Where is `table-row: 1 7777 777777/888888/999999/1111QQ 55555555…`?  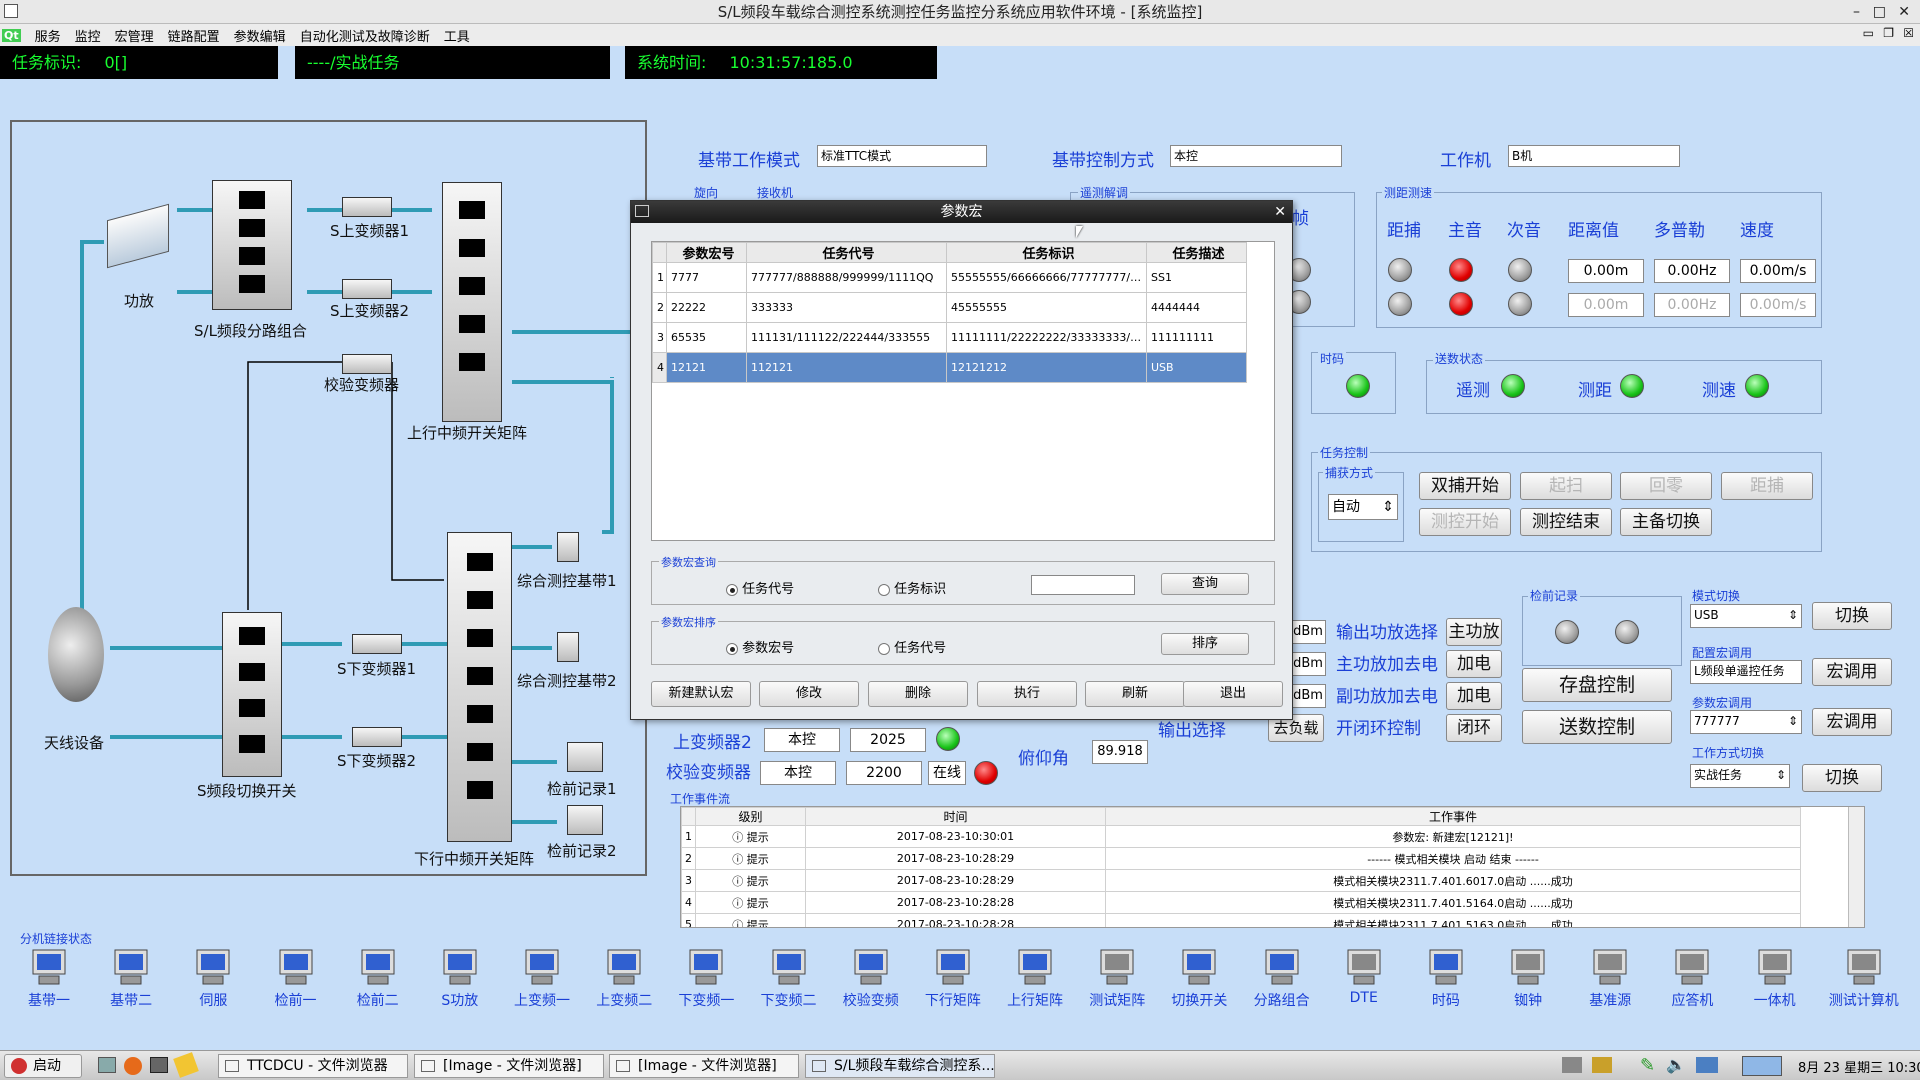
table-row: 1 7777 777777/888888/999999/1111QQ 55555555… is located at coordinates (949, 277).